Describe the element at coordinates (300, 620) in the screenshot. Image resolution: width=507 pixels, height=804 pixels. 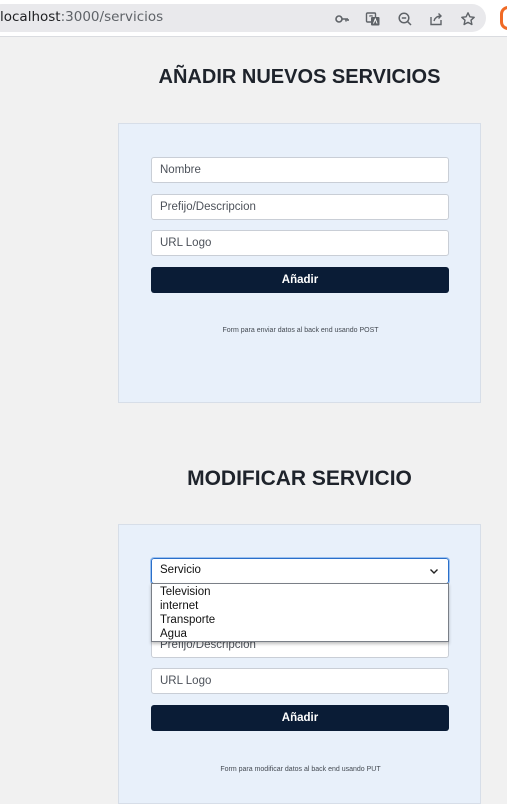
I see `service-option: Transporte` at that location.